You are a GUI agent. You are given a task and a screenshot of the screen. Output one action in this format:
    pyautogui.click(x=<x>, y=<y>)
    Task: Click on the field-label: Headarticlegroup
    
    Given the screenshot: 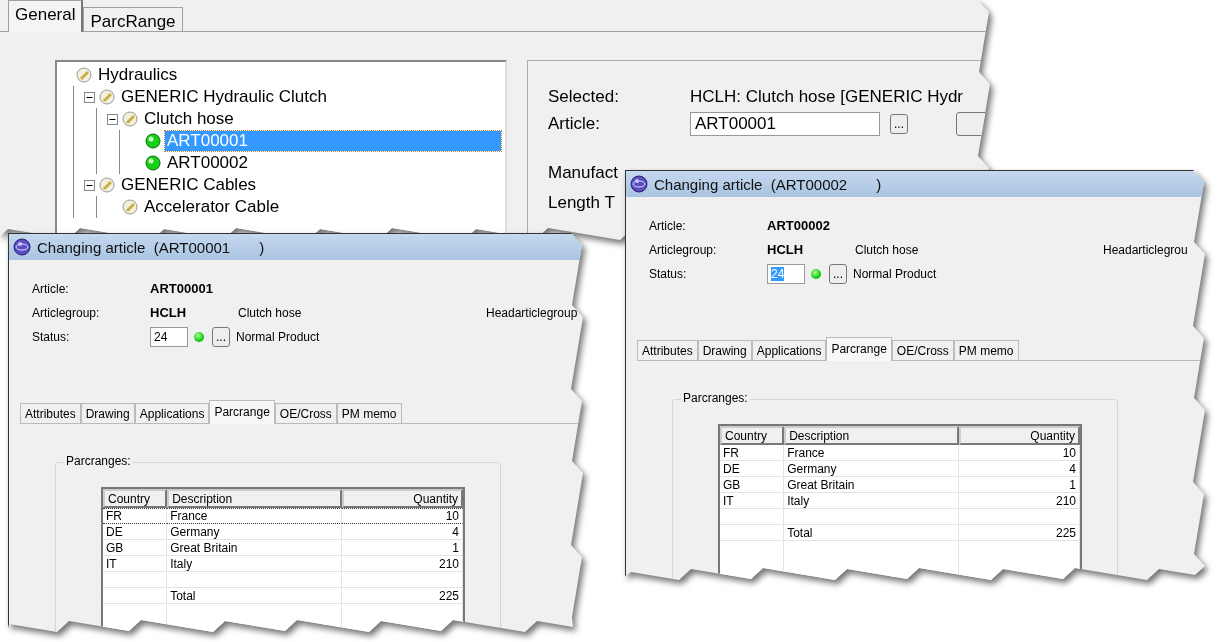 What is the action you would take?
    pyautogui.click(x=532, y=313)
    